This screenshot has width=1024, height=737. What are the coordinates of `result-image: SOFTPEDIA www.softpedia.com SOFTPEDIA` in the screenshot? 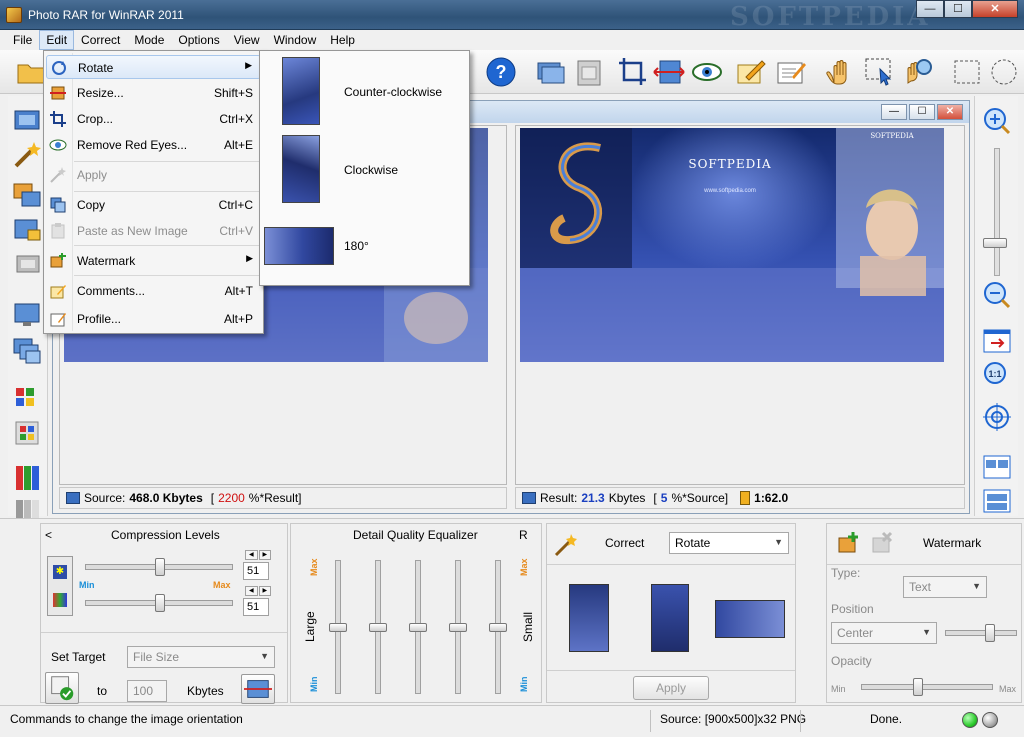 It's located at (732, 245).